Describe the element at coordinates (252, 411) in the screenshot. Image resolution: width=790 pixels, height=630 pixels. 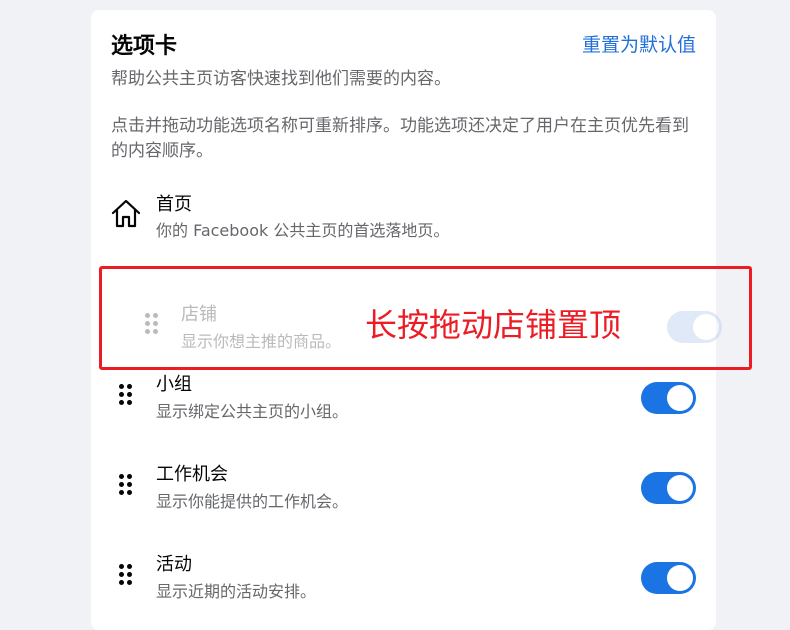
I see `tab-subtitle-groups: 显示绑定公共主页的小组。` at that location.